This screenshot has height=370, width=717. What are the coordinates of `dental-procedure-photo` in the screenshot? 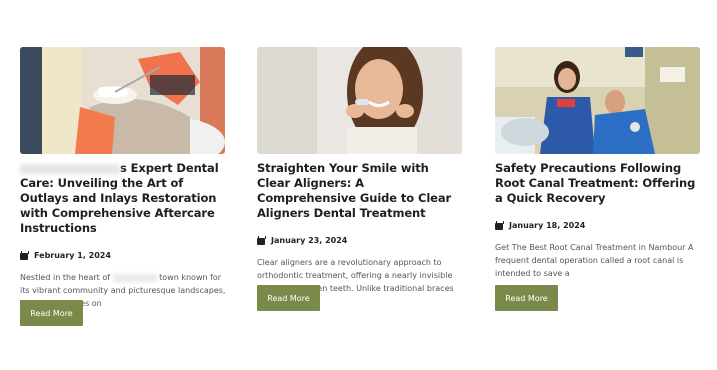 It's located at (122, 100).